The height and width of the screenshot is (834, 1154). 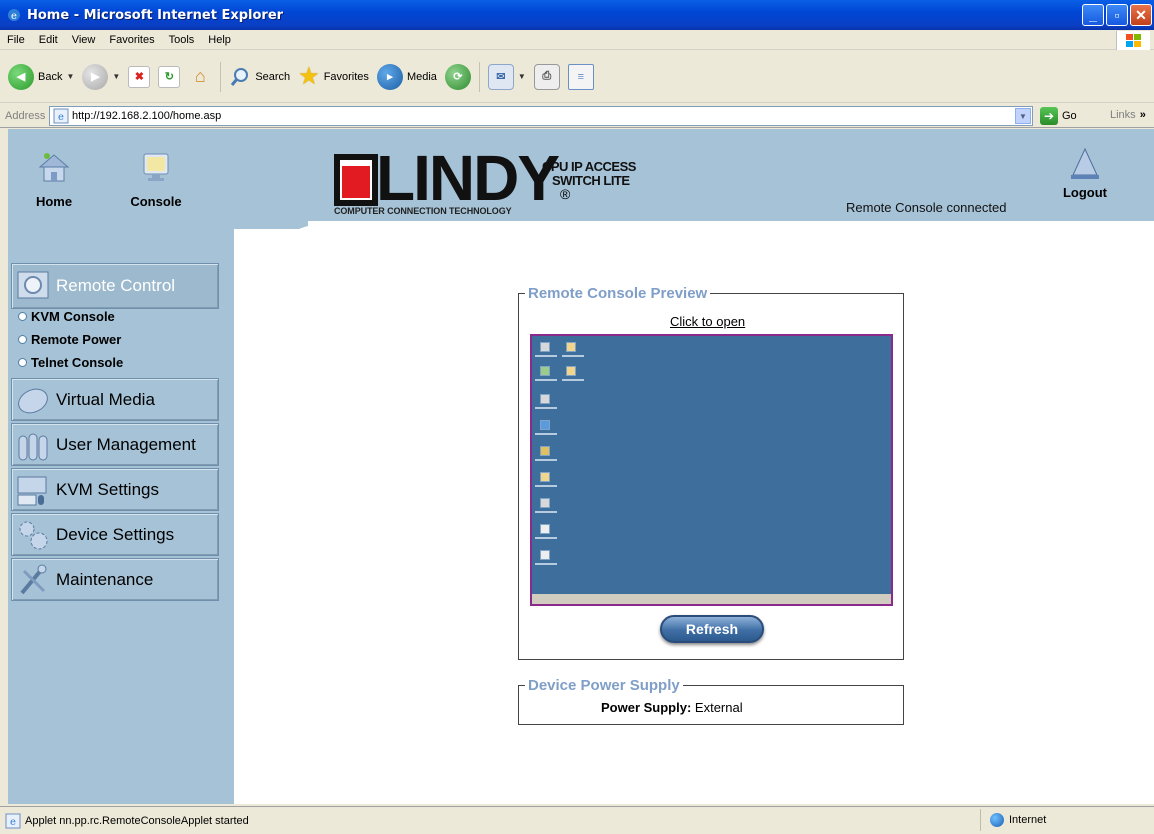 I want to click on refresh-icon: ↻, so click(x=169, y=76).